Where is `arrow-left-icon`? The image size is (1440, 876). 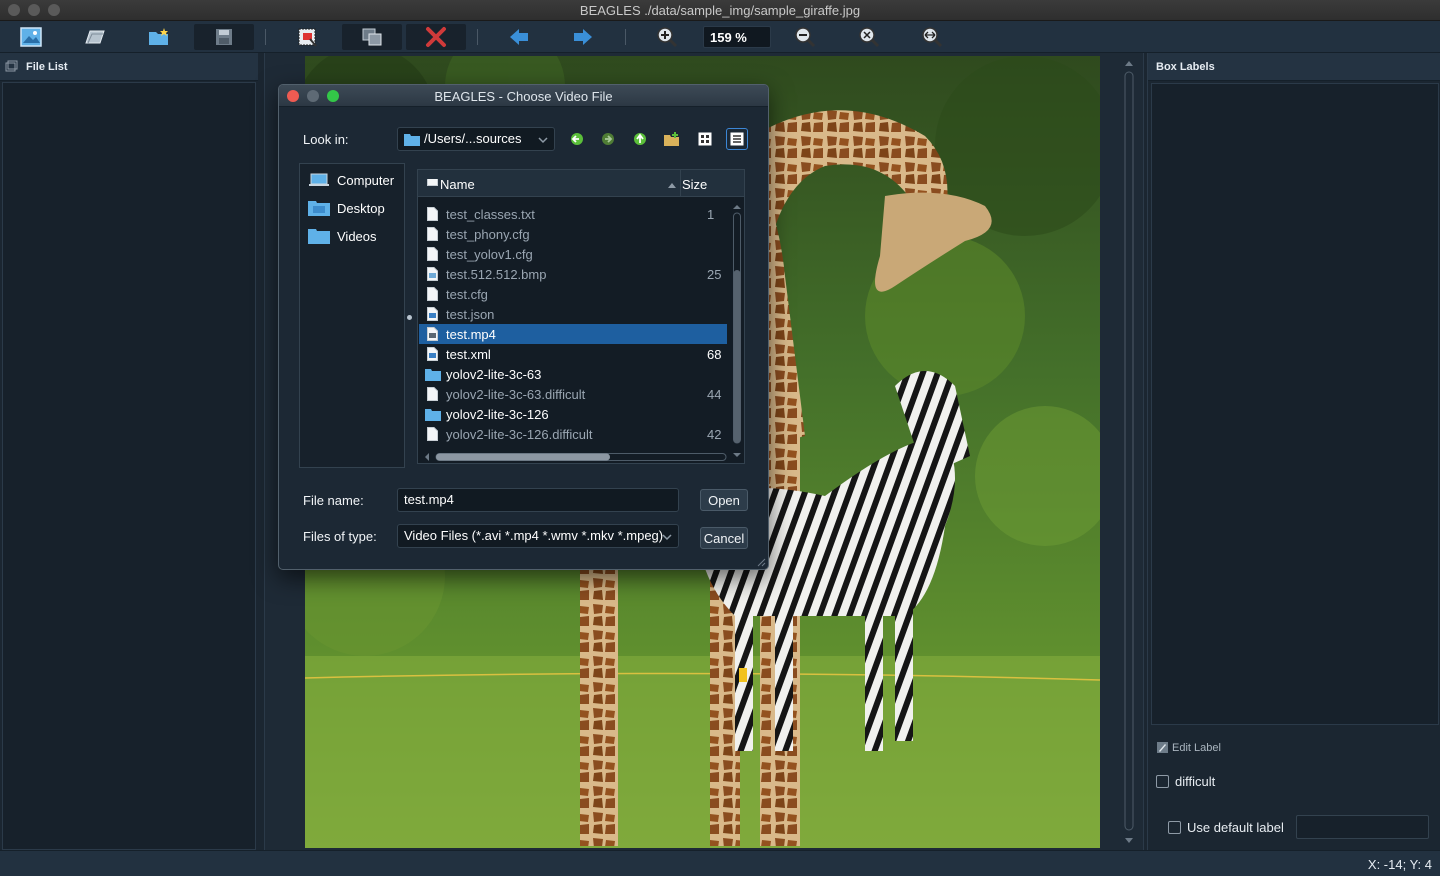
arrow-left-icon is located at coordinates (519, 37).